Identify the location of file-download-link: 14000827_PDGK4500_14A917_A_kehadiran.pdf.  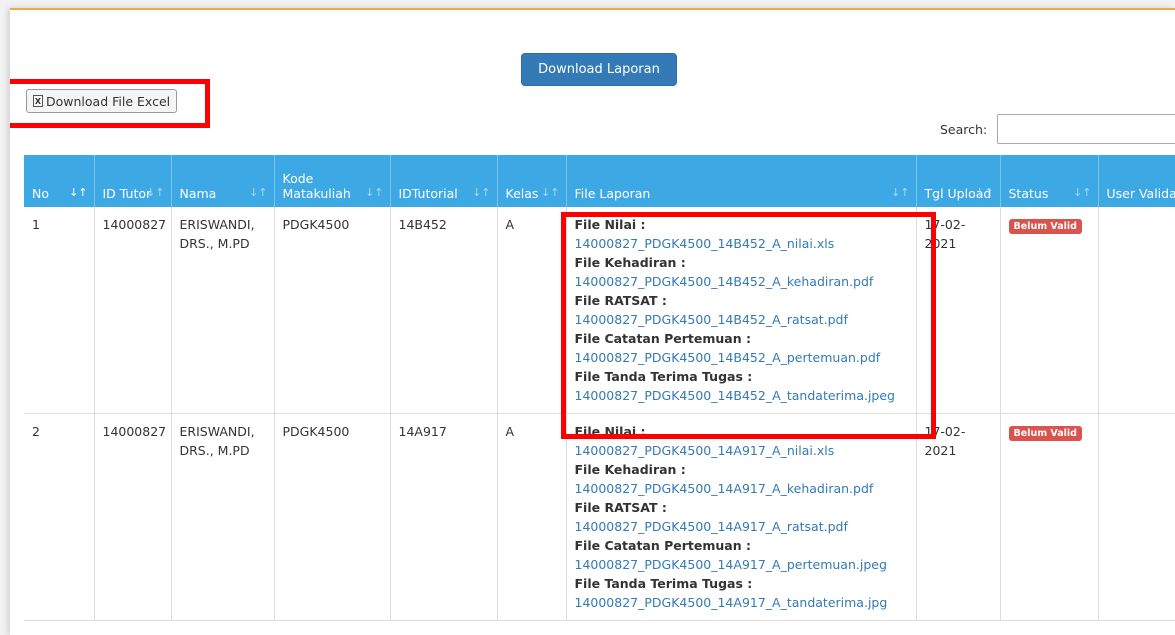
(741, 488).